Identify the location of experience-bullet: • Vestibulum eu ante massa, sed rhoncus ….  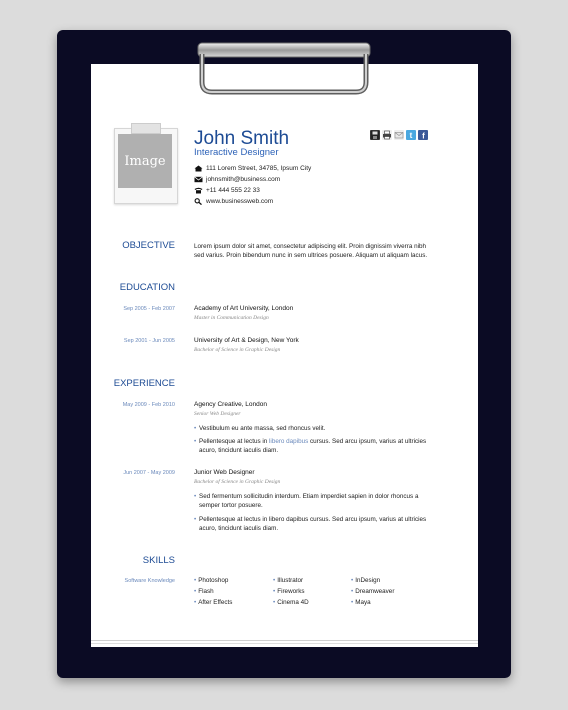
(314, 428).